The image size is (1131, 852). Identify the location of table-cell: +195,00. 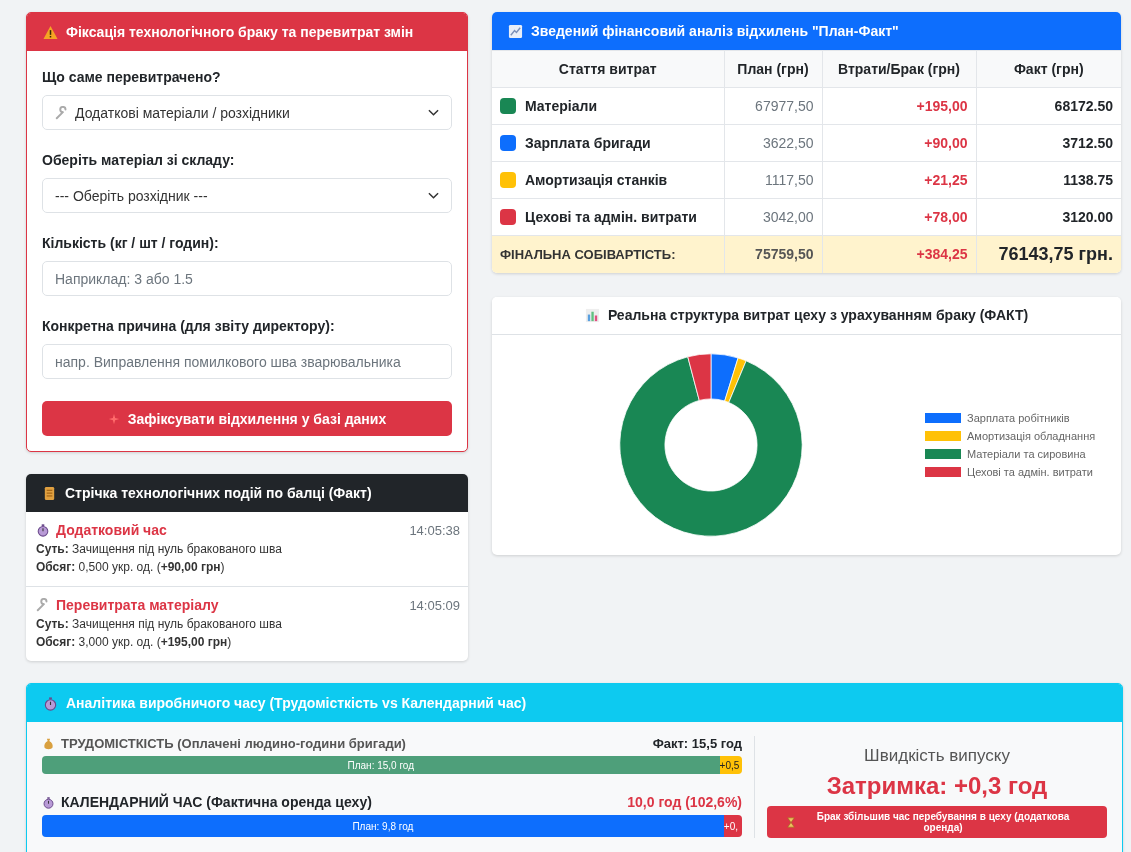
(899, 106).